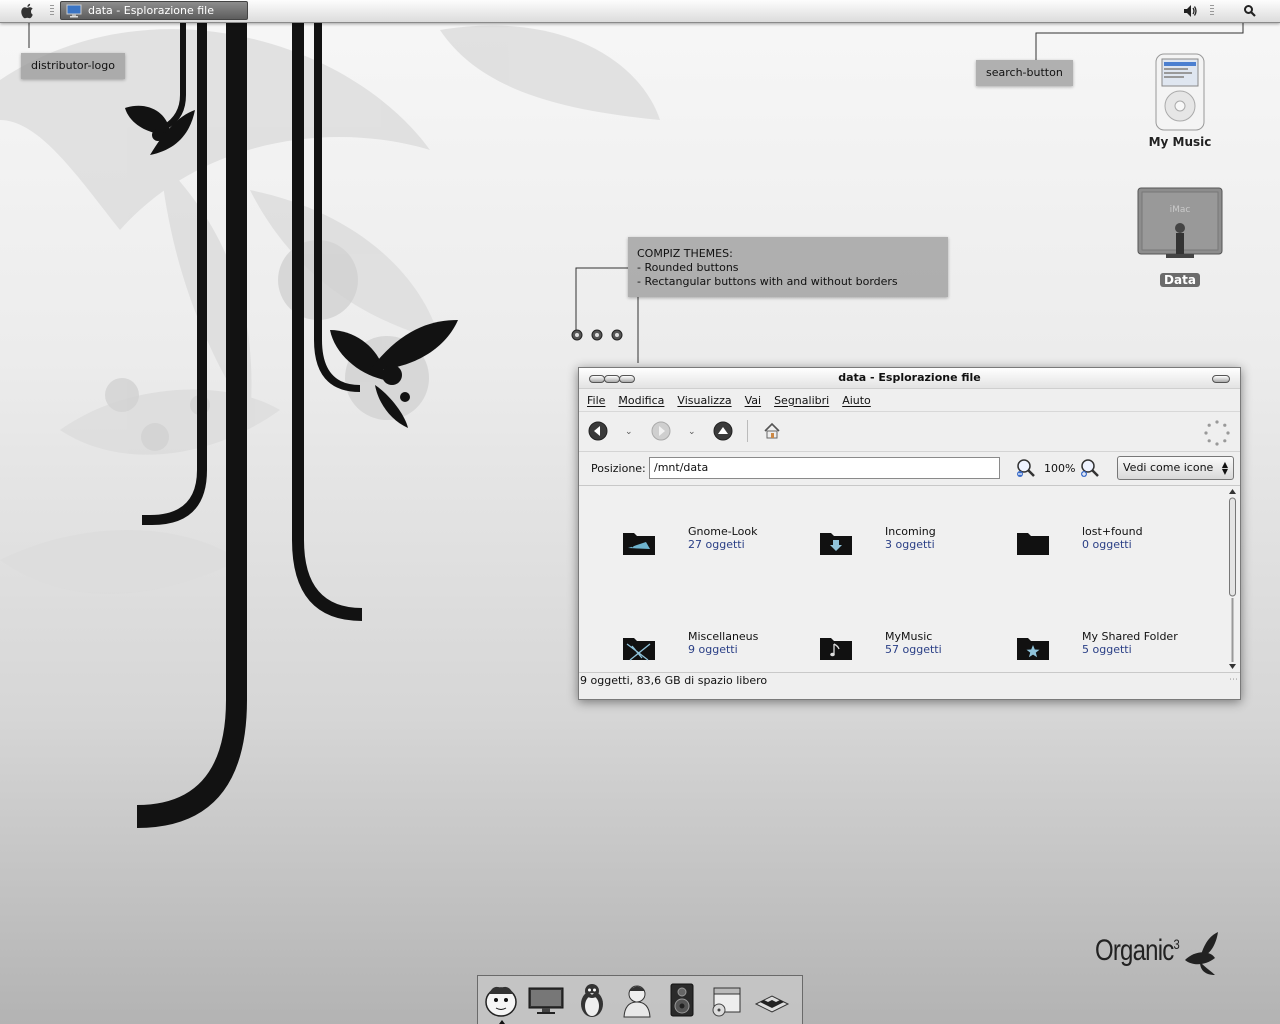 The width and height of the screenshot is (1280, 1024). I want to click on install-icon, so click(727, 1000).